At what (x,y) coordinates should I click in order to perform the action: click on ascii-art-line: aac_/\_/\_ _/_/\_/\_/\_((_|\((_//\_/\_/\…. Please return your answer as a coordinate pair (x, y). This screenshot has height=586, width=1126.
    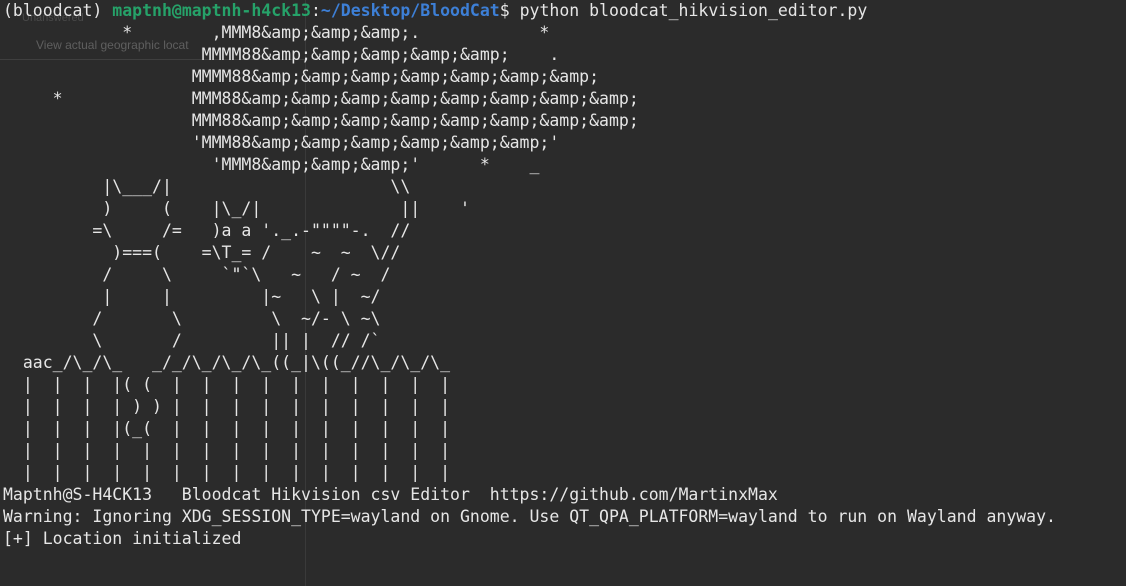
    Looking at the image, I should click on (227, 362).